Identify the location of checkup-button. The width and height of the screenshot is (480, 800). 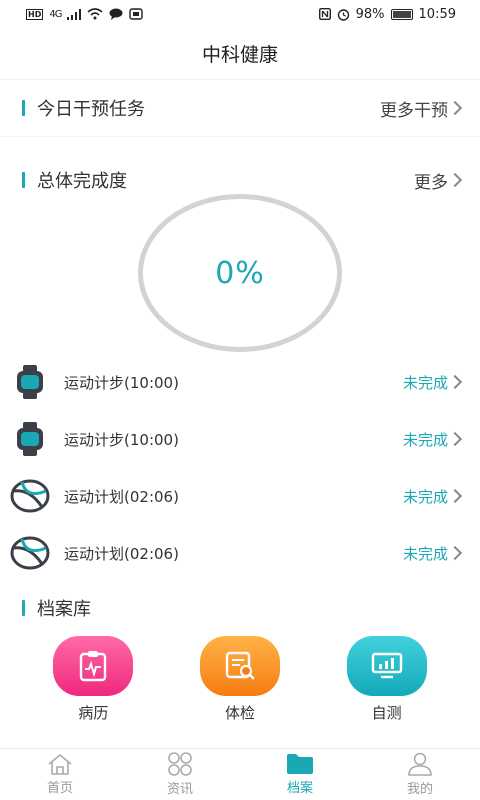
(239, 666).